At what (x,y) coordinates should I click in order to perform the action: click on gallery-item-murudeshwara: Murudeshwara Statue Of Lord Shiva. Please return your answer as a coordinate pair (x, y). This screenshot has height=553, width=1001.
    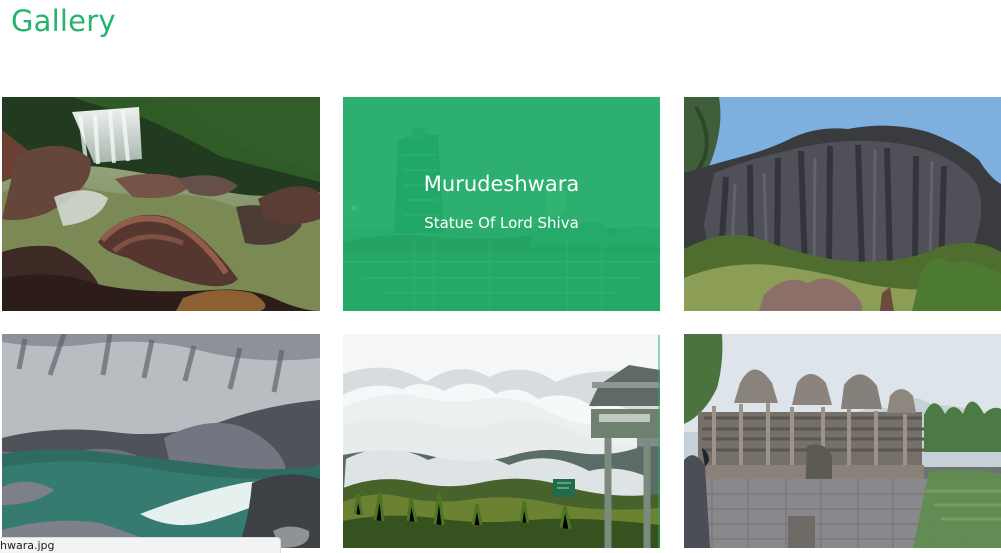
    Looking at the image, I should click on (501, 204).